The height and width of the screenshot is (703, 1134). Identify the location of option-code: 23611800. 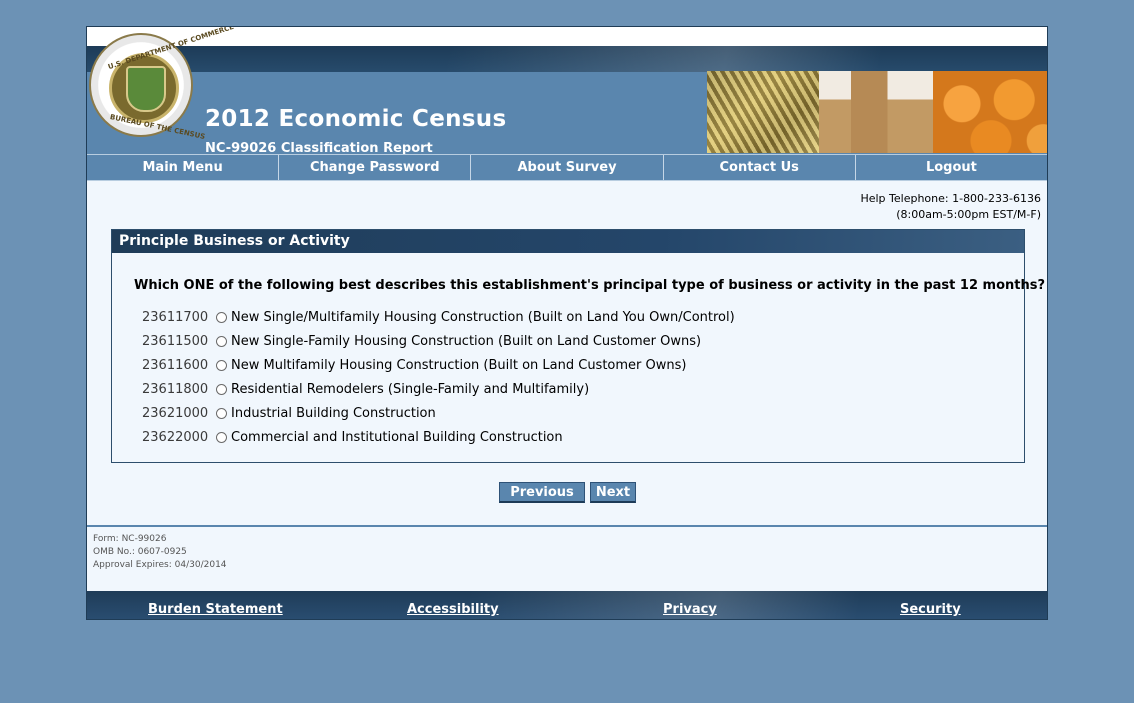
(175, 389).